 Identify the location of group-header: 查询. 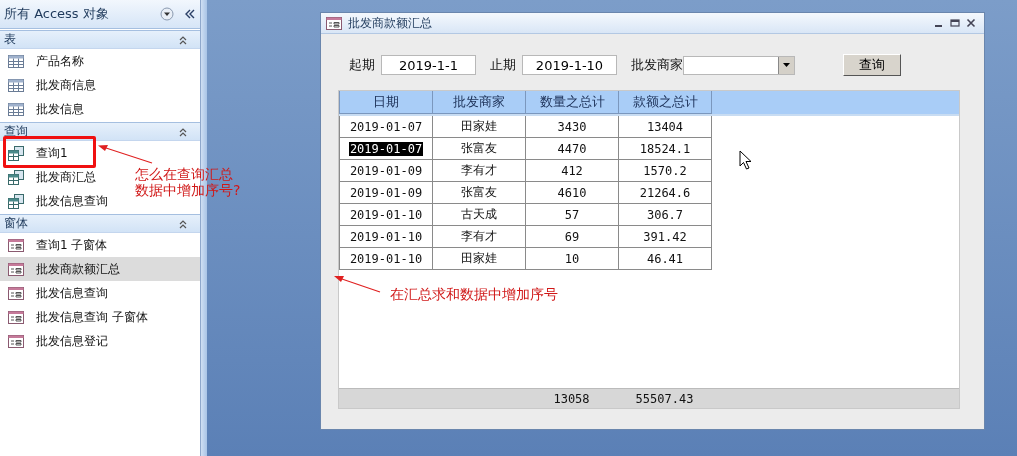
(100, 131).